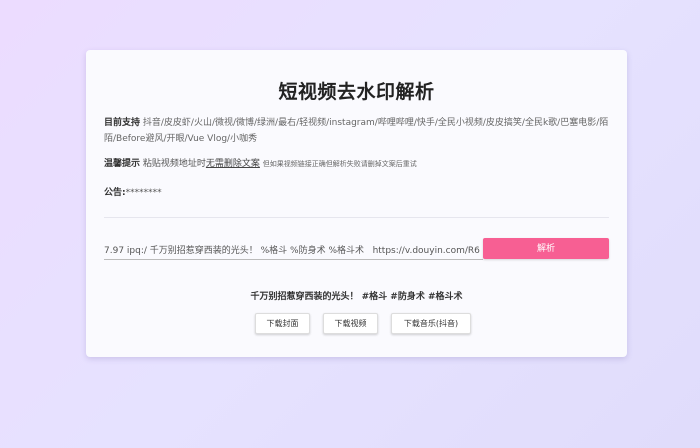 The image size is (700, 448). What do you see at coordinates (356, 297) in the screenshot?
I see `result-title: 千万别招惹穿西装的光头！ #格斗 #防身术 #格斗术` at bounding box center [356, 297].